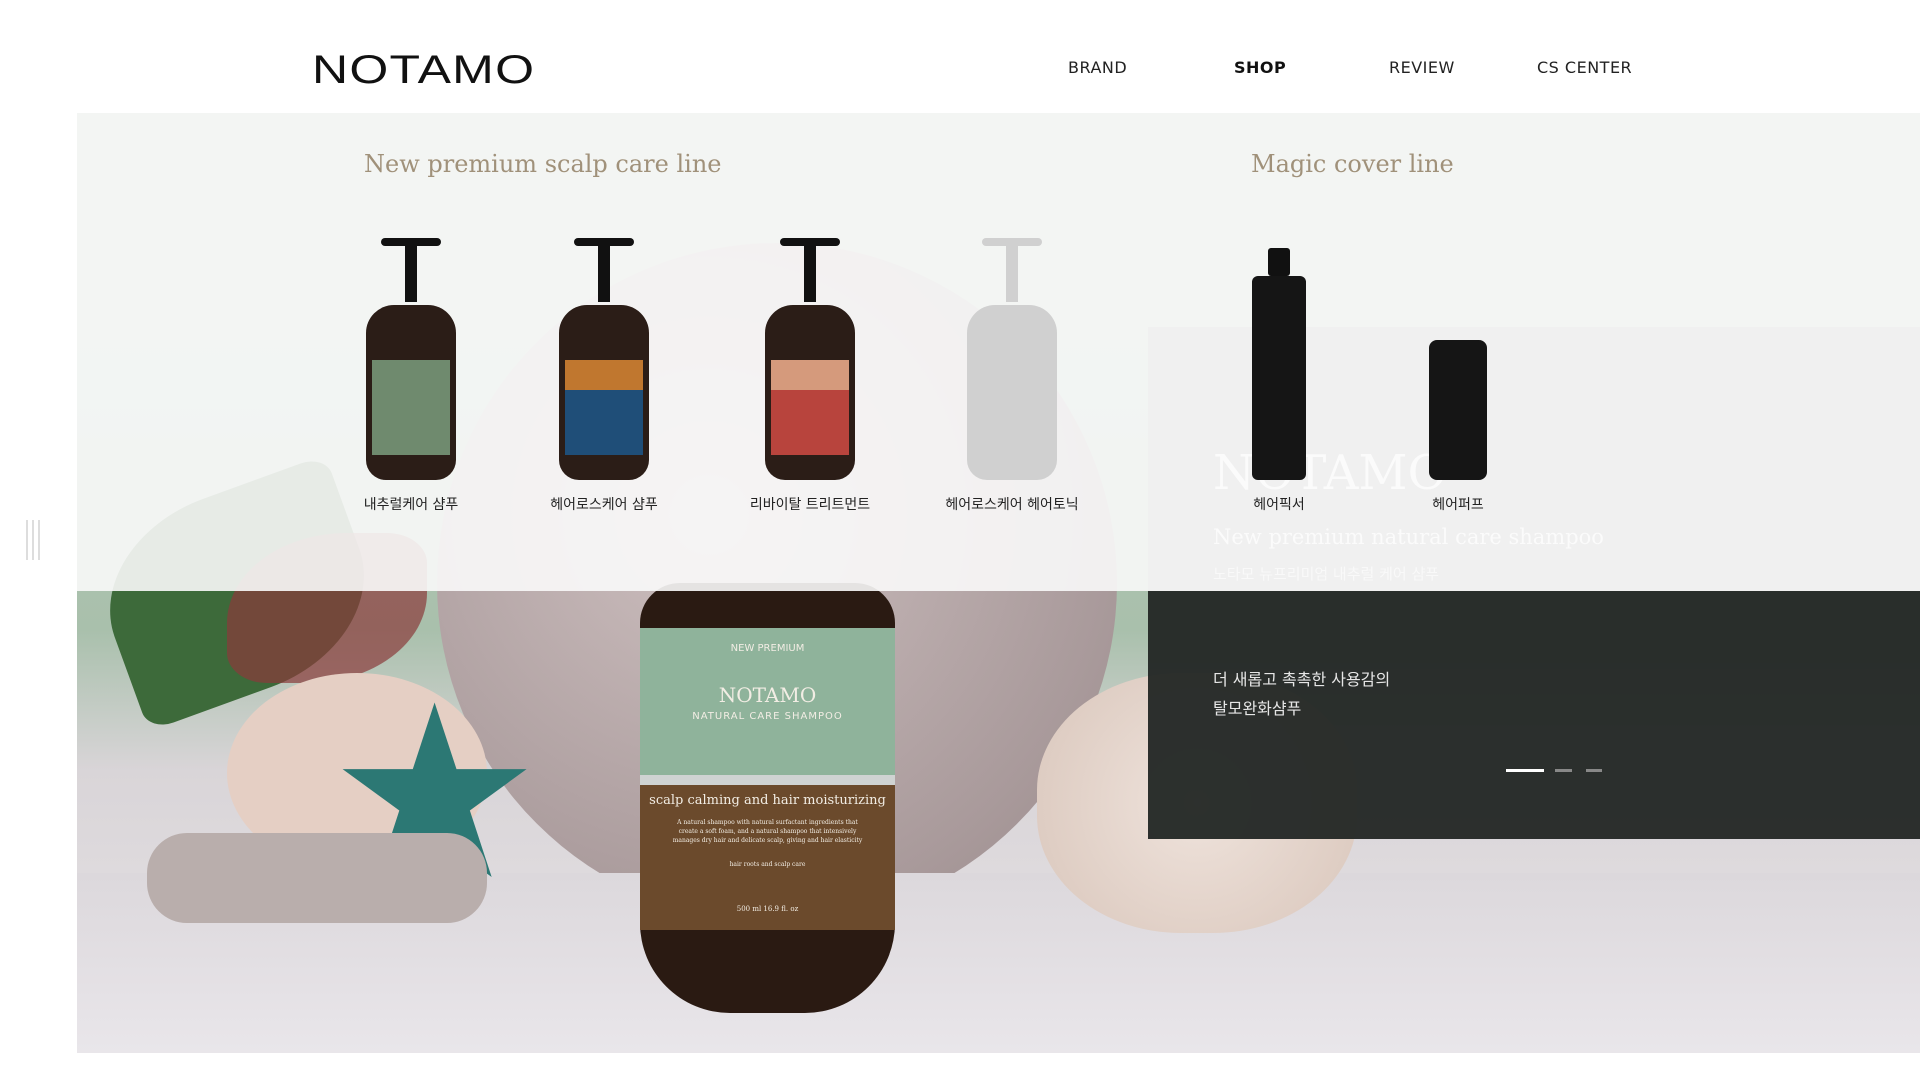 The width and height of the screenshot is (1920, 1080). I want to click on bottle-type: NATURAL CARE SHAMPOO, so click(767, 716).